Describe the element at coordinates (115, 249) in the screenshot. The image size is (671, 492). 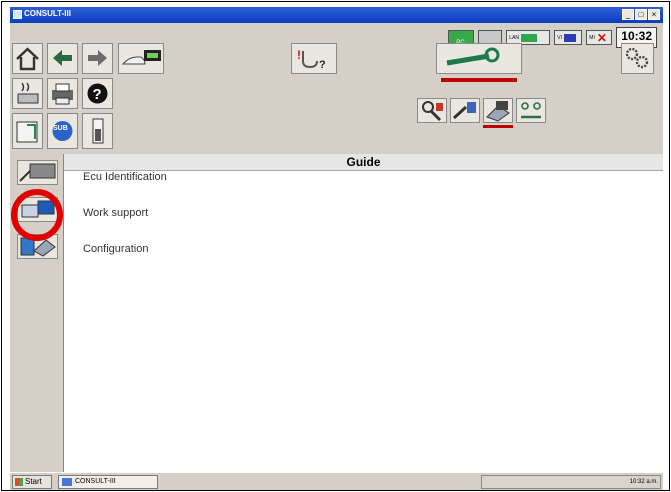
I see `menu-item-configuration: Configuration` at that location.